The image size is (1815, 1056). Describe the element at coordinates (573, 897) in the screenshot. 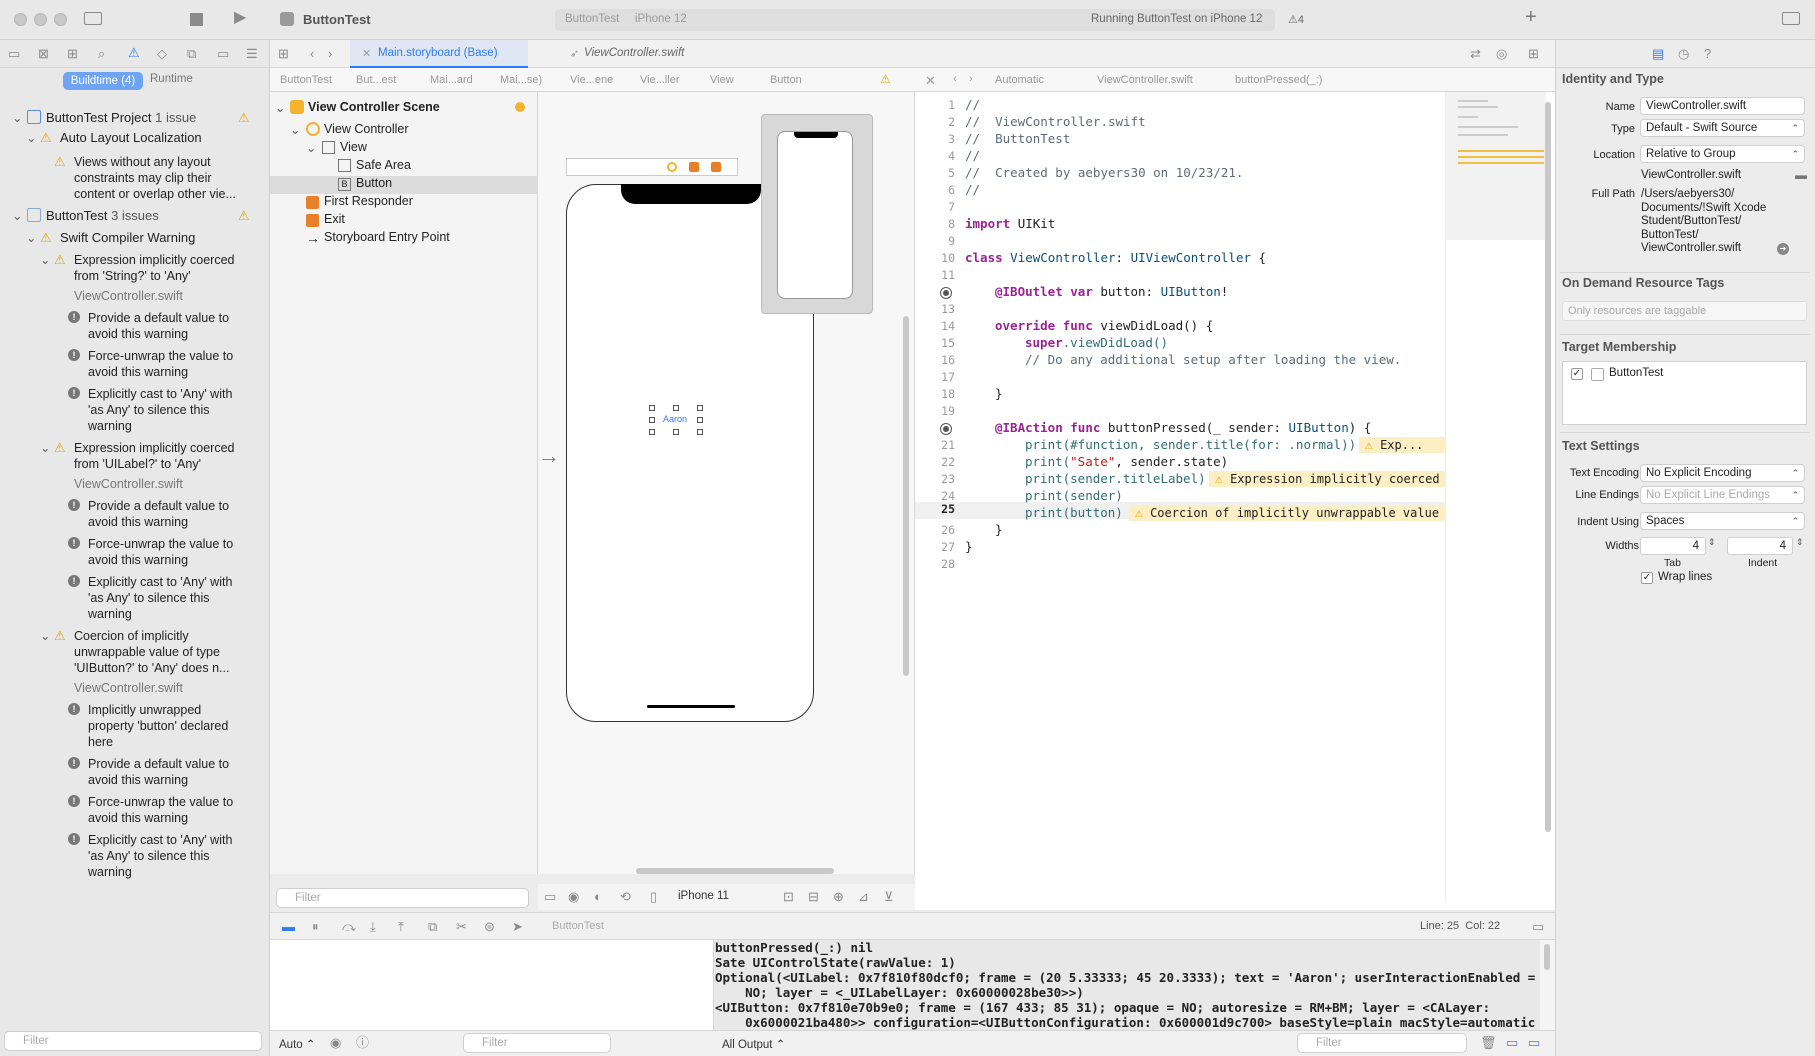

I see `accessibility-icon: ◉` at that location.